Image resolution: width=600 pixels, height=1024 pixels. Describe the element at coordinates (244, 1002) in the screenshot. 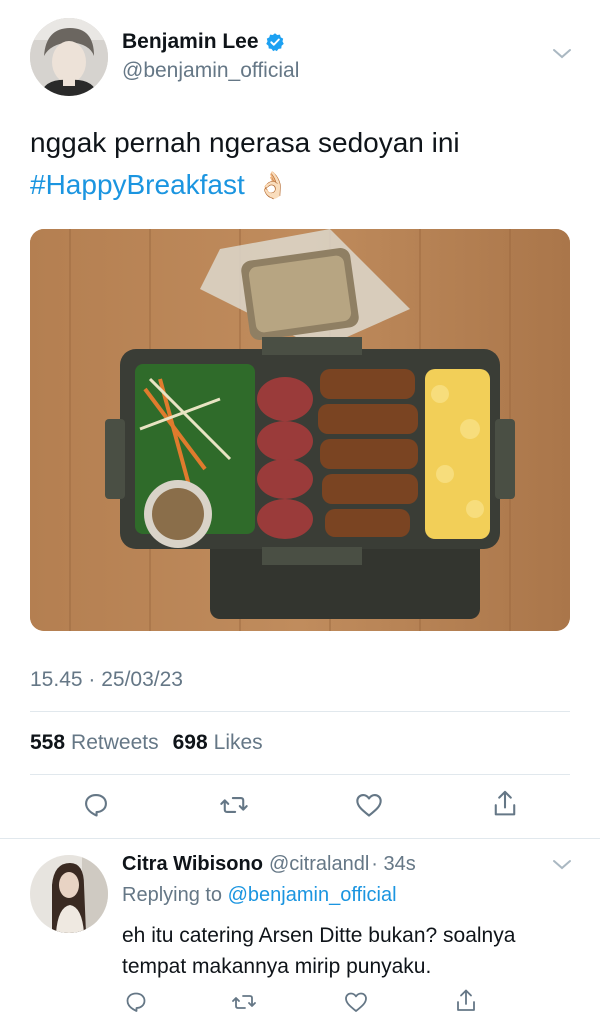

I see `reply-retweet-icon` at that location.